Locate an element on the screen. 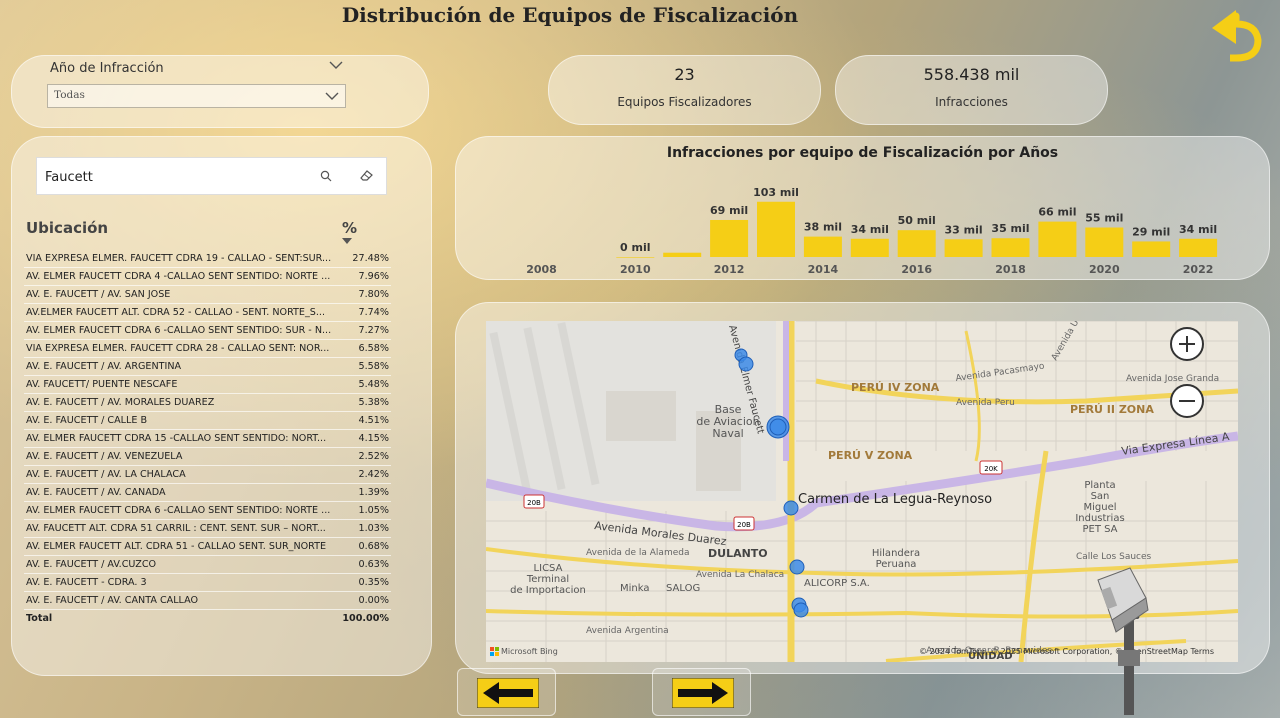 This screenshot has width=1280, height=718. table-cell-percent: 1.39% is located at coordinates (373, 492).